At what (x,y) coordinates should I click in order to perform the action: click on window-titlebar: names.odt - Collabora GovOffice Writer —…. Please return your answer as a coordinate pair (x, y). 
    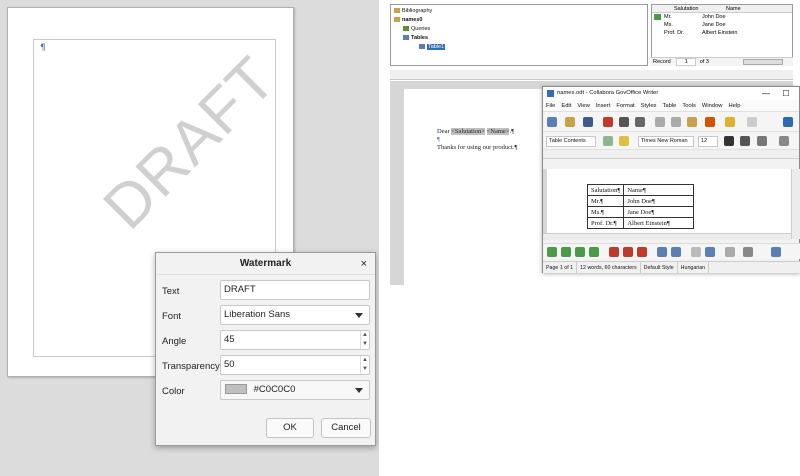
    Looking at the image, I should click on (671, 93).